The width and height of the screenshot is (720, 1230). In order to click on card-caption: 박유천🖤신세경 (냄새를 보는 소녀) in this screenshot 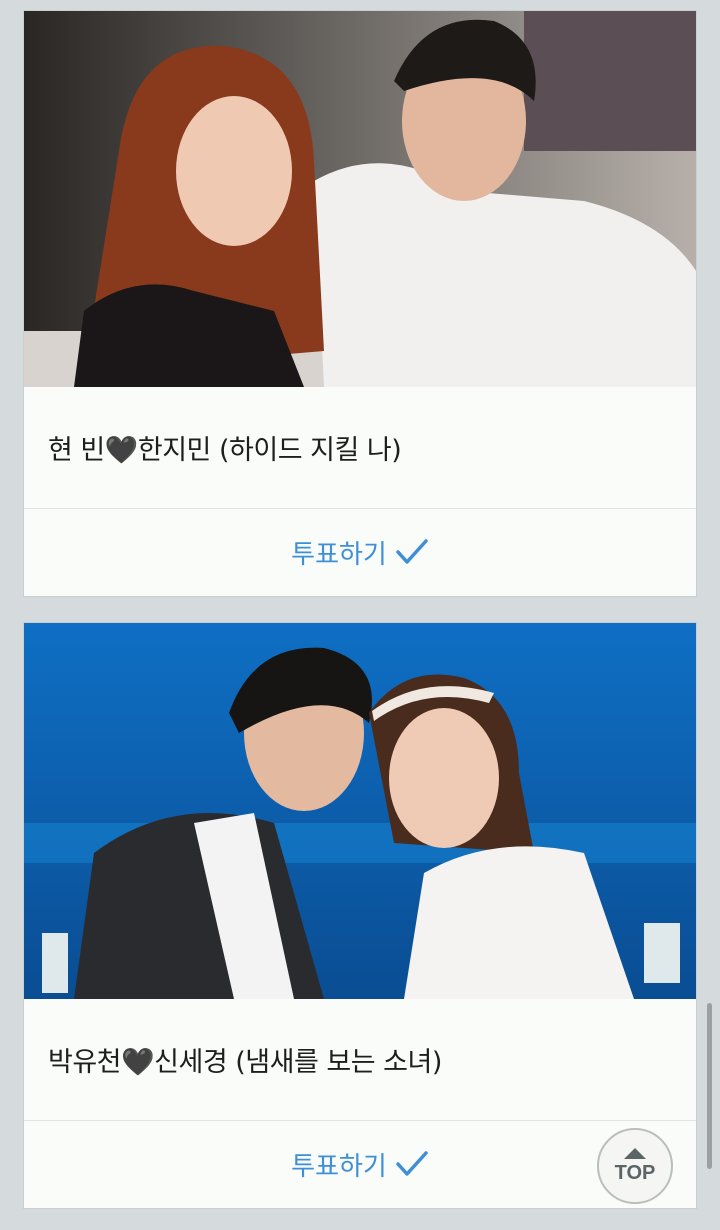, I will do `click(360, 1060)`.